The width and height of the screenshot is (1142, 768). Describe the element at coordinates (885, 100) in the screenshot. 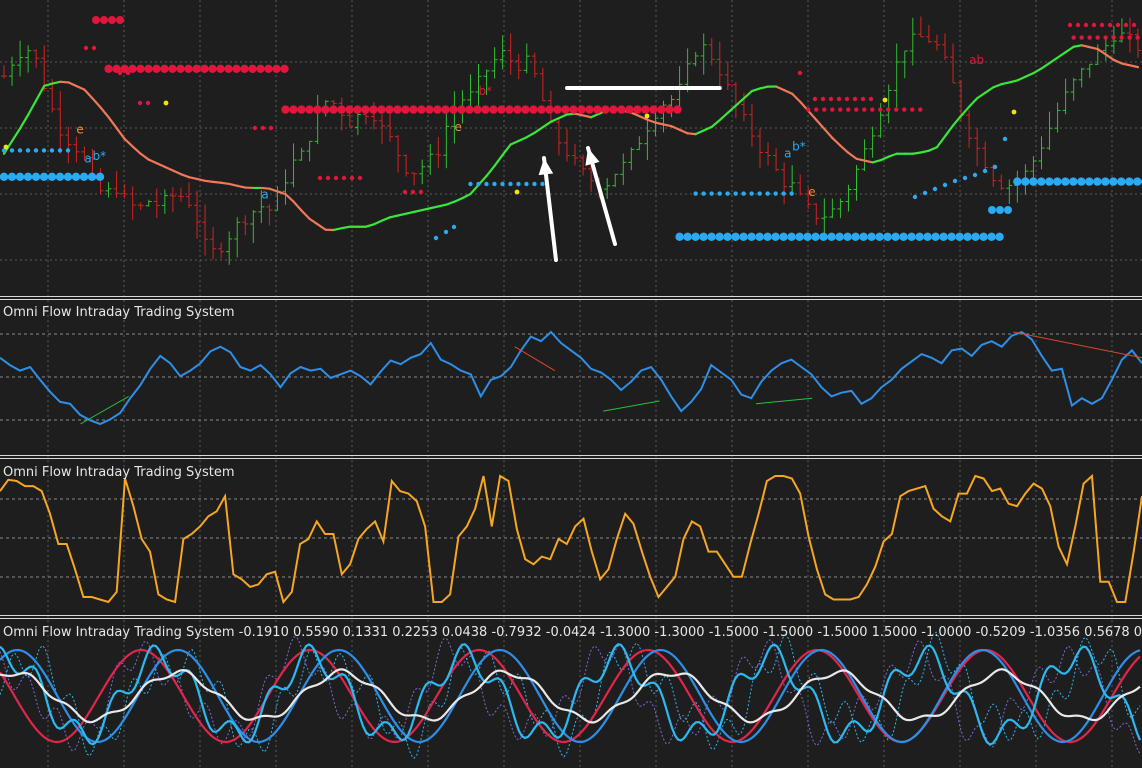

I see `flag-dot` at that location.